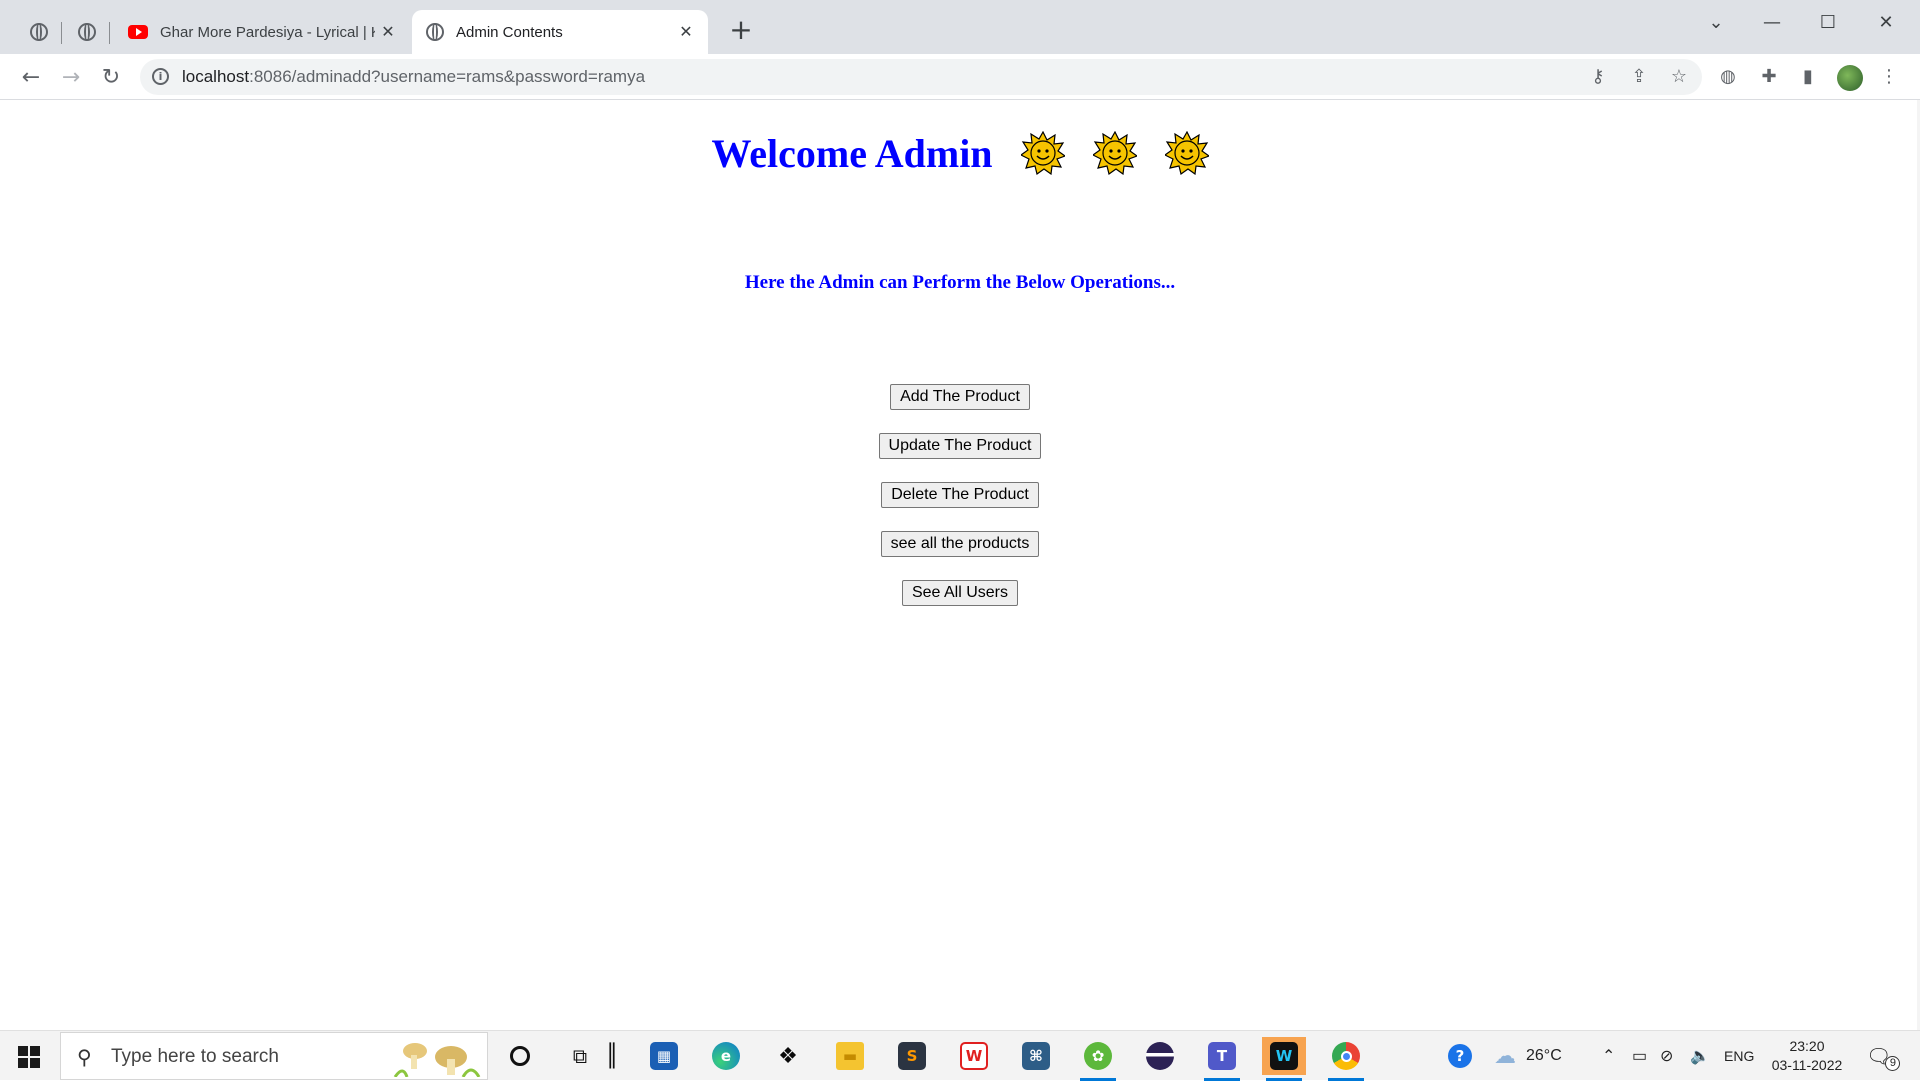 This screenshot has height=1081, width=1920. I want to click on forward-arrow-icon: →, so click(71, 77).